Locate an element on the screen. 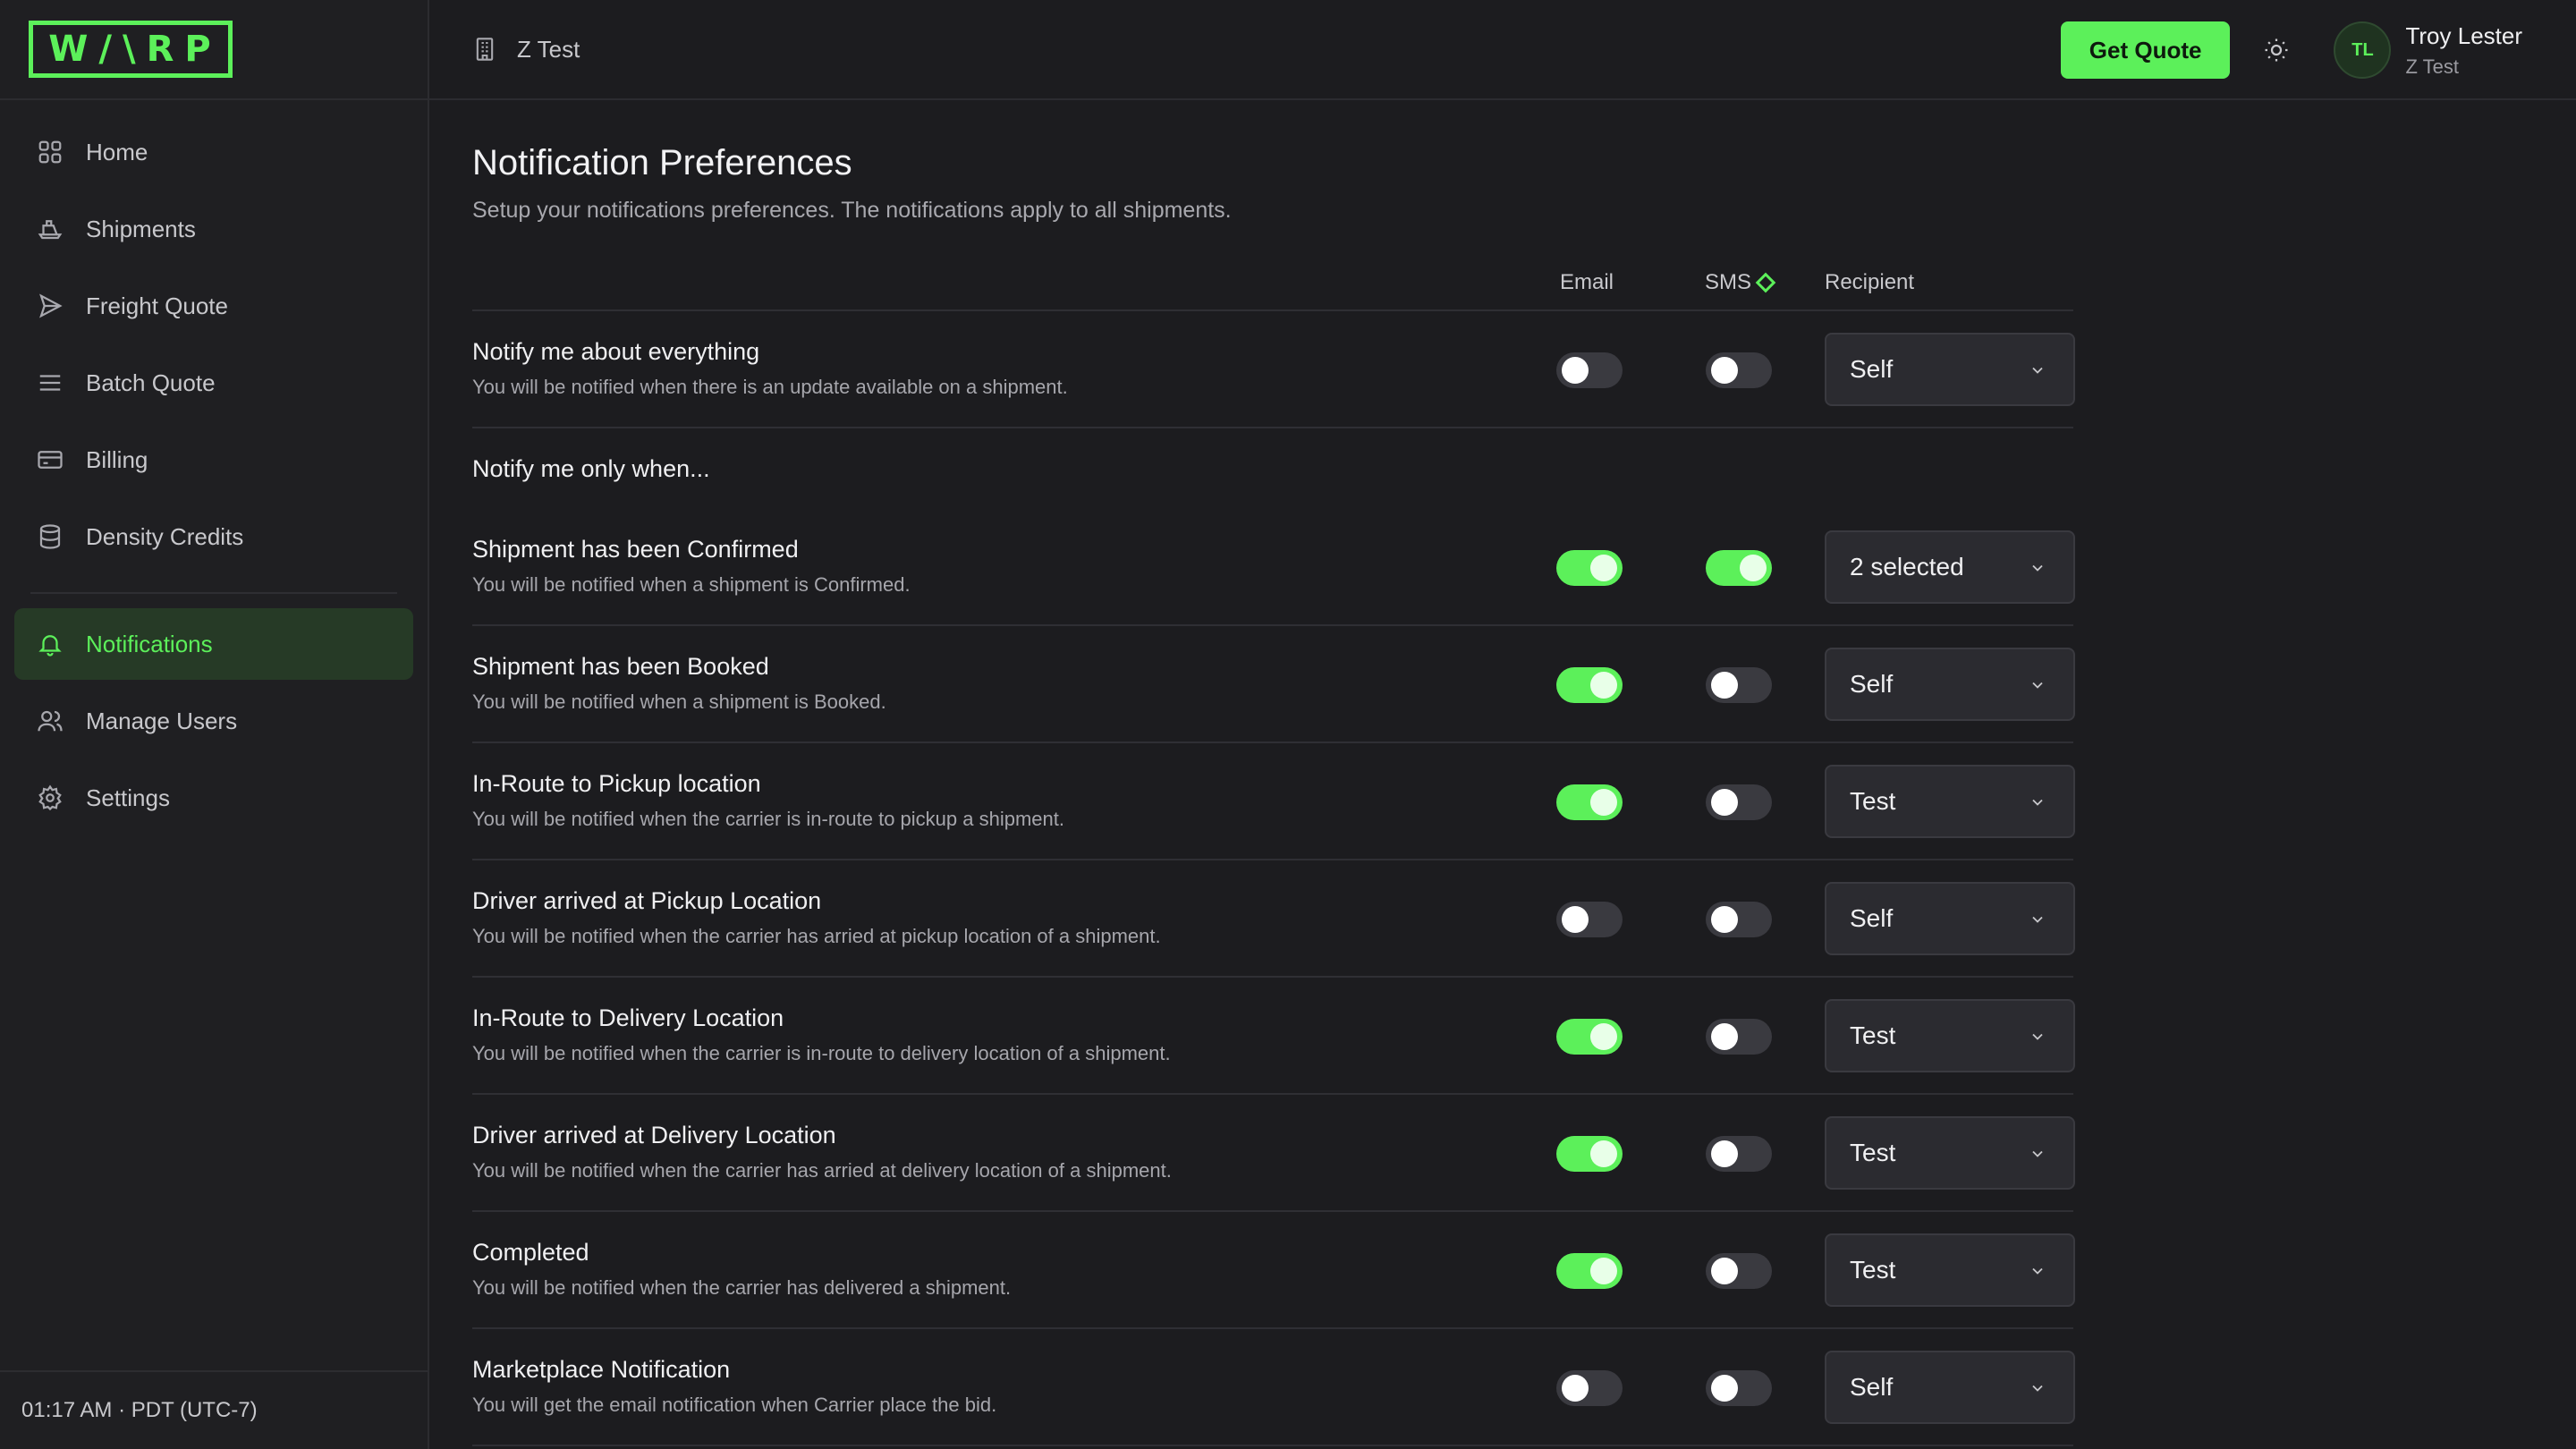 This screenshot has height=1449, width=2576. row-title: Completed is located at coordinates (530, 1252).